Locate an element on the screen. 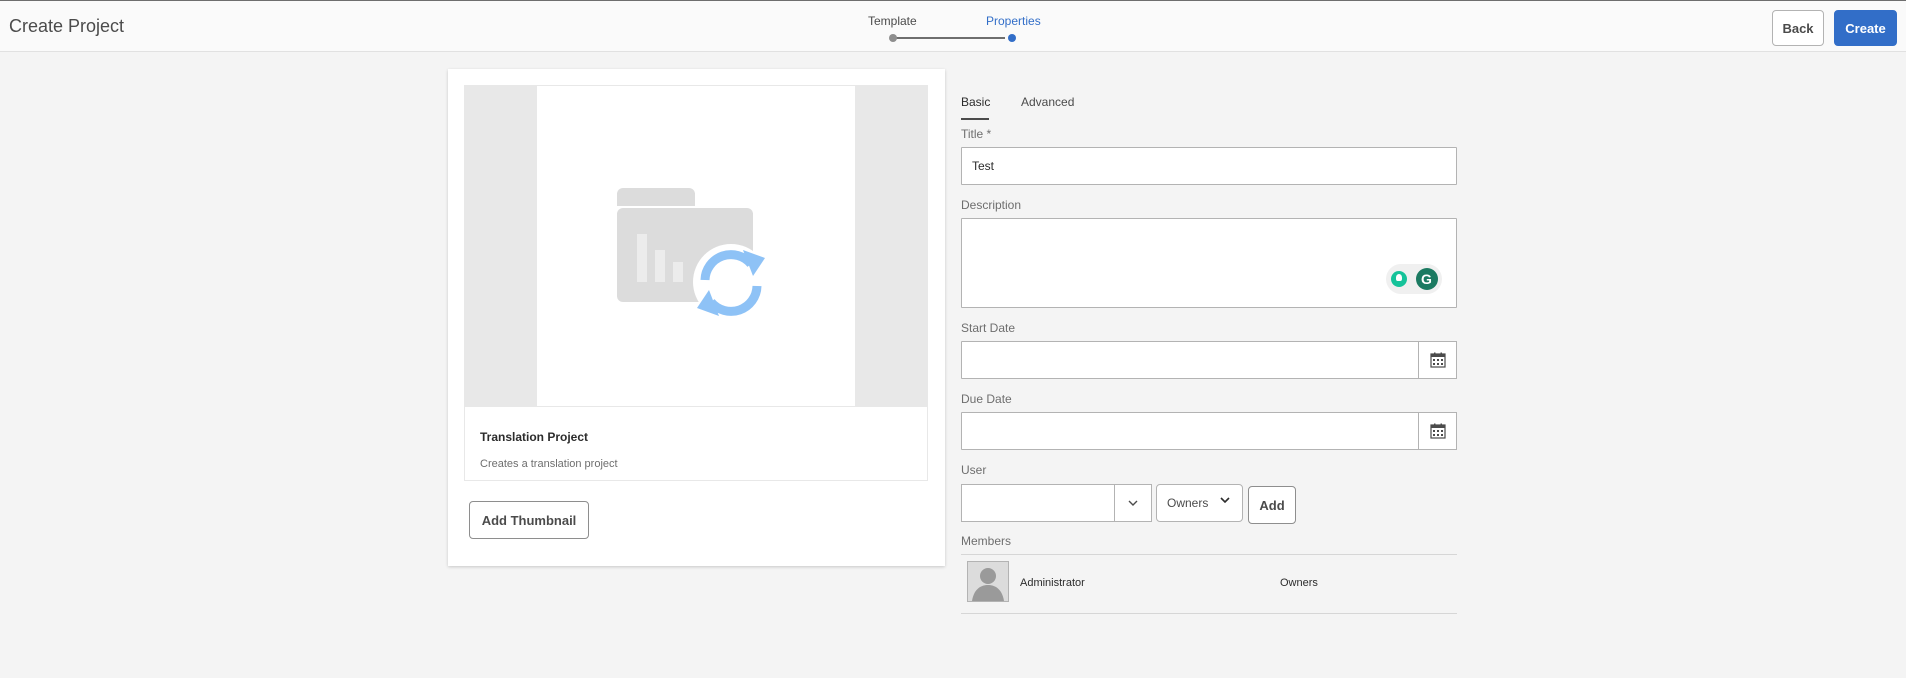  step-template-dot is located at coordinates (893, 38).